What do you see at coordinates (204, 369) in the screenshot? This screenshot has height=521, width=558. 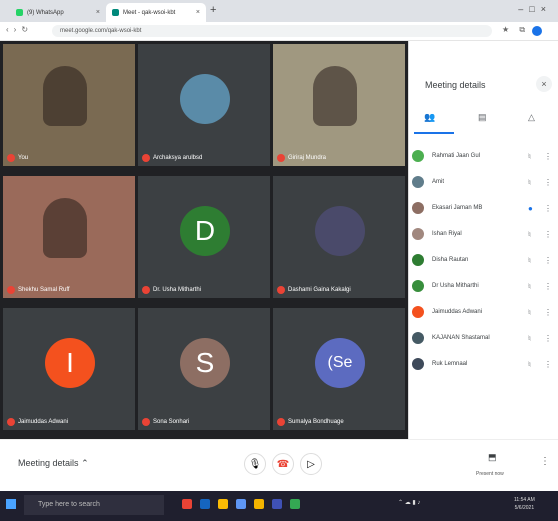 I see `participant-tile: S Sona Sonhari` at bounding box center [204, 369].